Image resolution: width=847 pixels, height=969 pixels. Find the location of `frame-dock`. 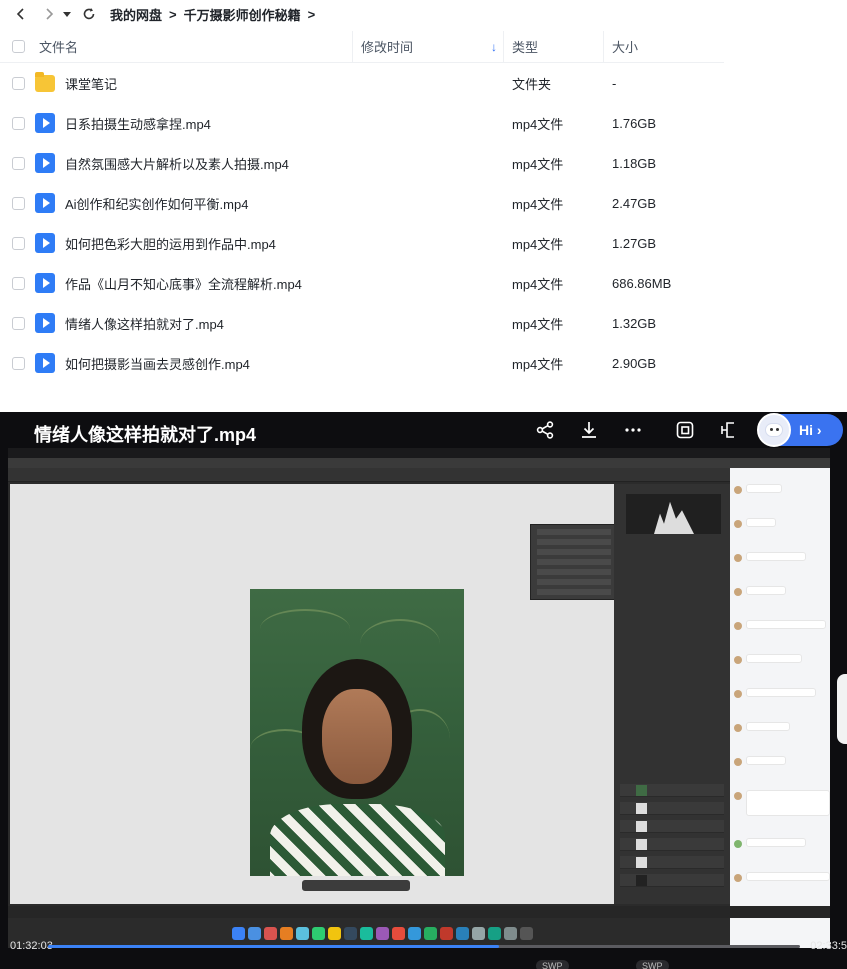

frame-dock is located at coordinates (427, 933).